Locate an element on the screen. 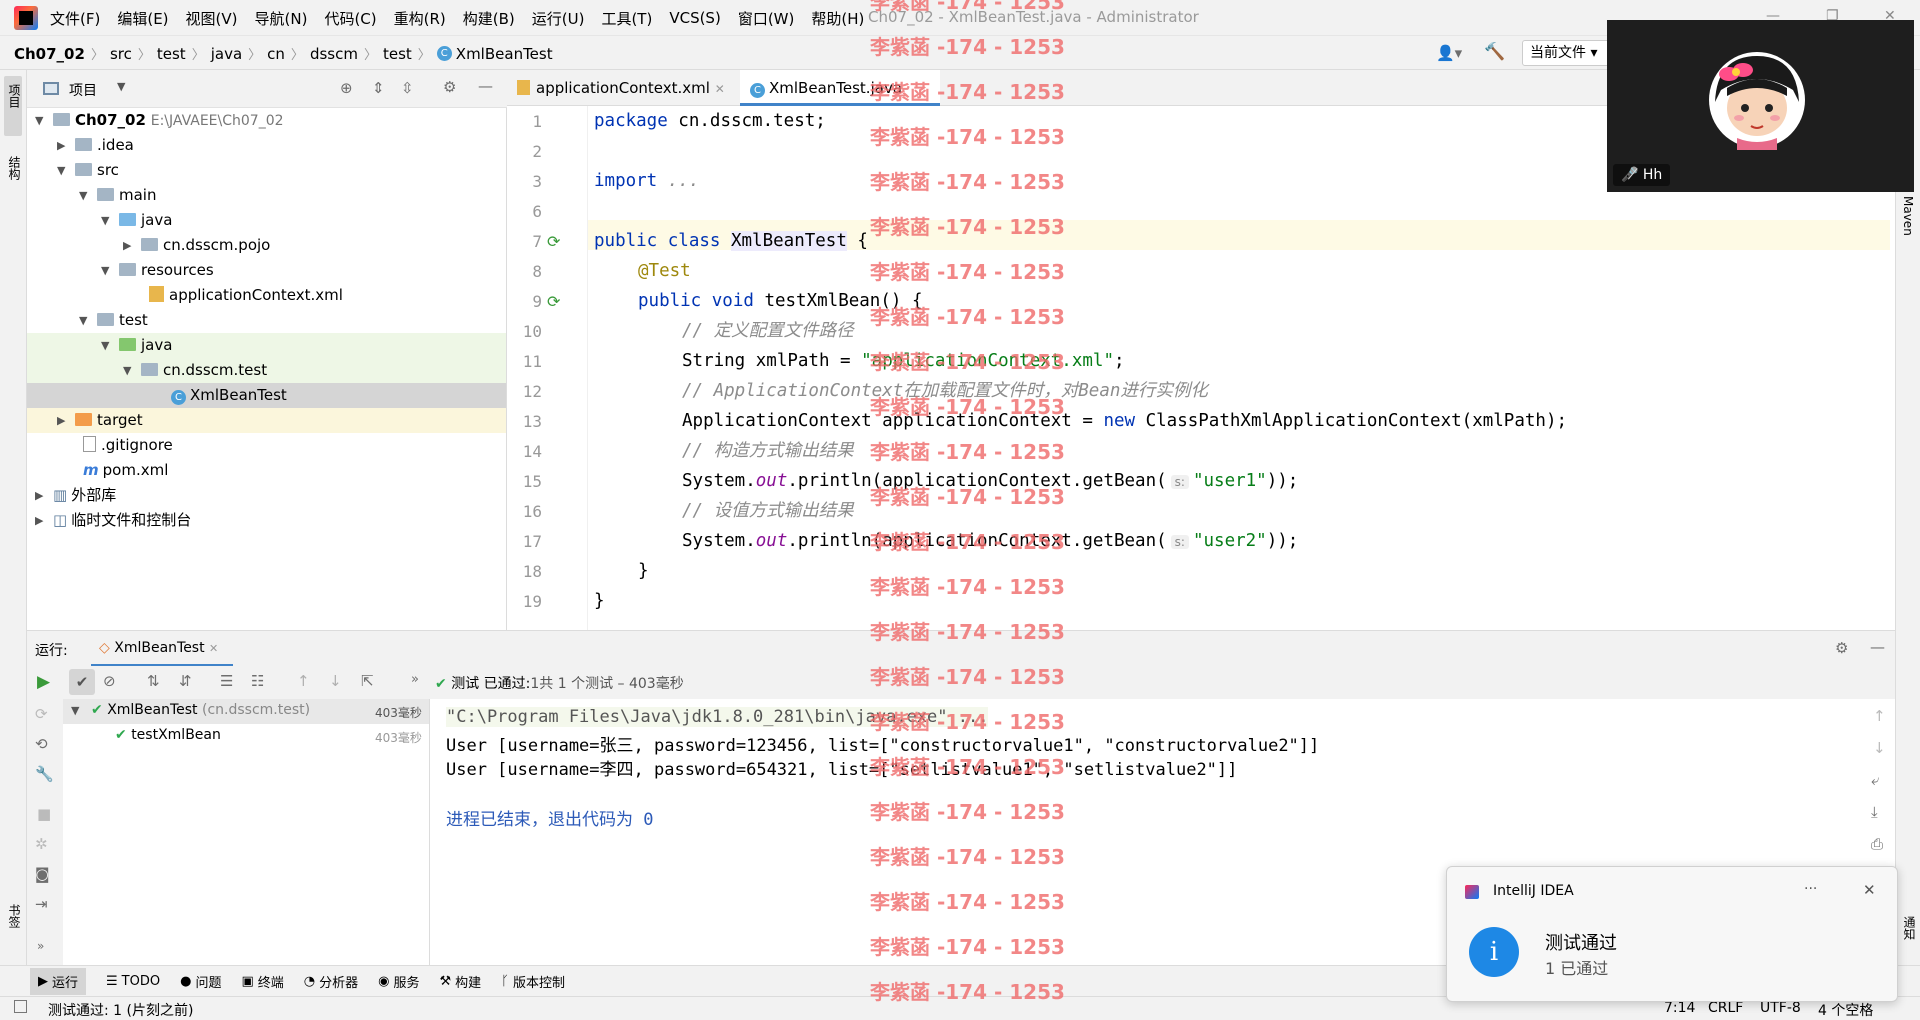 Image resolution: width=1920 pixels, height=1020 pixels. menu-item: 重构(R) is located at coordinates (420, 18).